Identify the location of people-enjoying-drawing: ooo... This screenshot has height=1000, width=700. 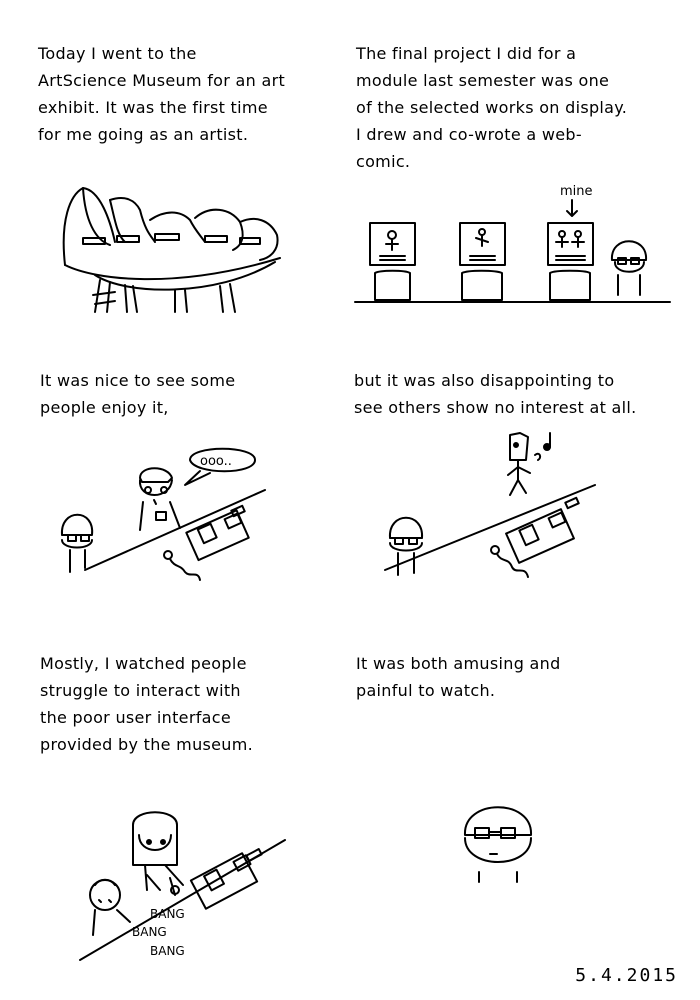
(163, 514).